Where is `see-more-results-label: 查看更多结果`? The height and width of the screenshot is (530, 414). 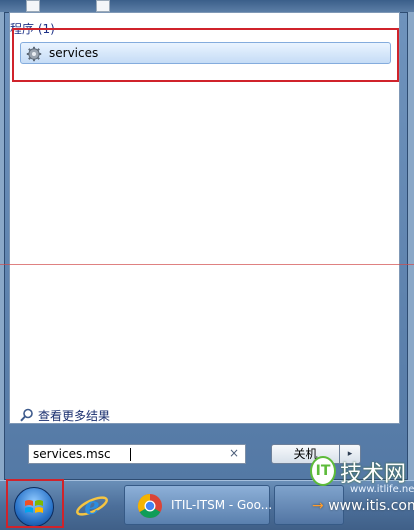
see-more-results-label: 查看更多结果 is located at coordinates (74, 416).